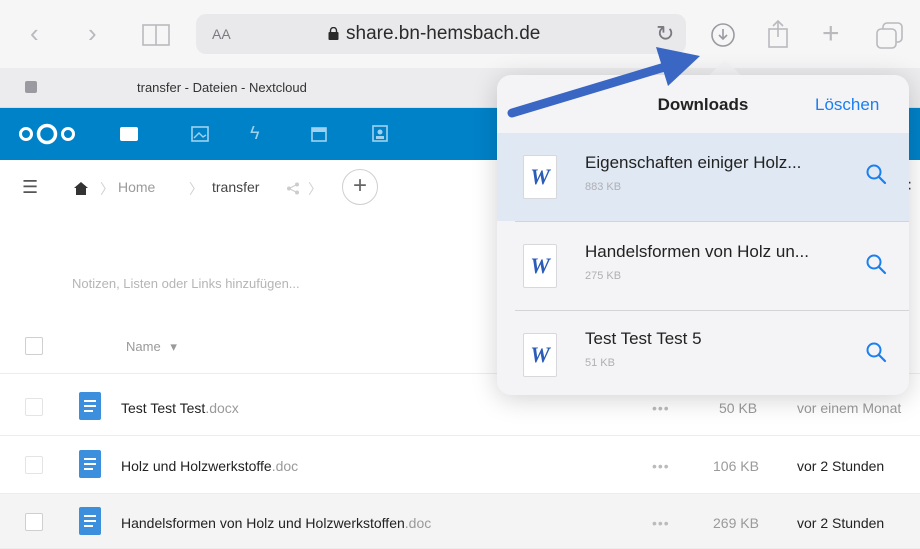 The image size is (920, 549). Describe the element at coordinates (47, 134) in the screenshot. I see `nextcloud-logo` at that location.